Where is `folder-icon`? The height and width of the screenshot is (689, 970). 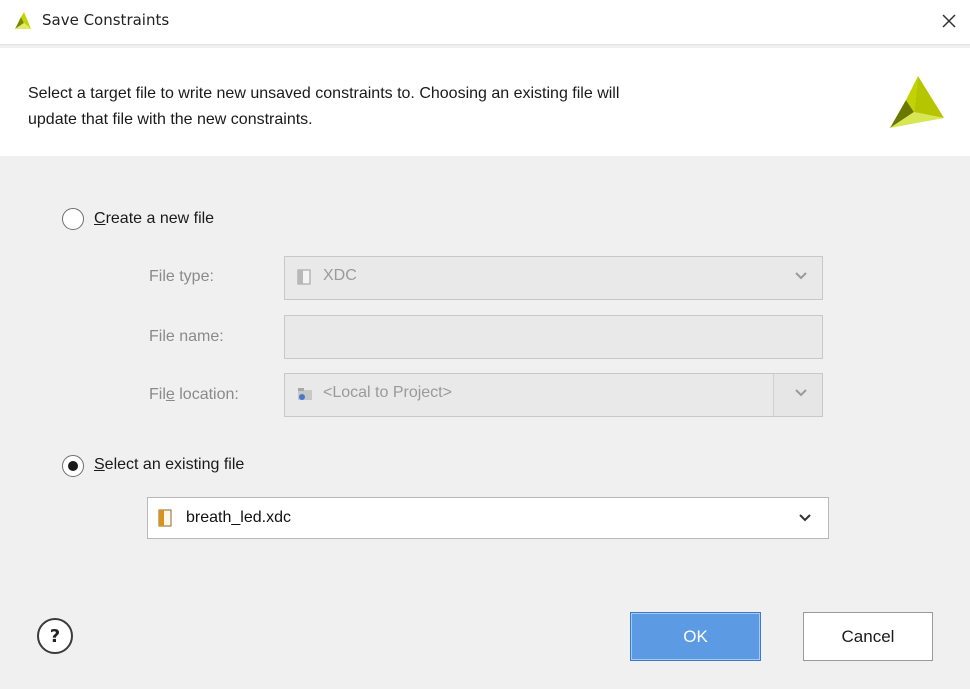
folder-icon is located at coordinates (305, 394).